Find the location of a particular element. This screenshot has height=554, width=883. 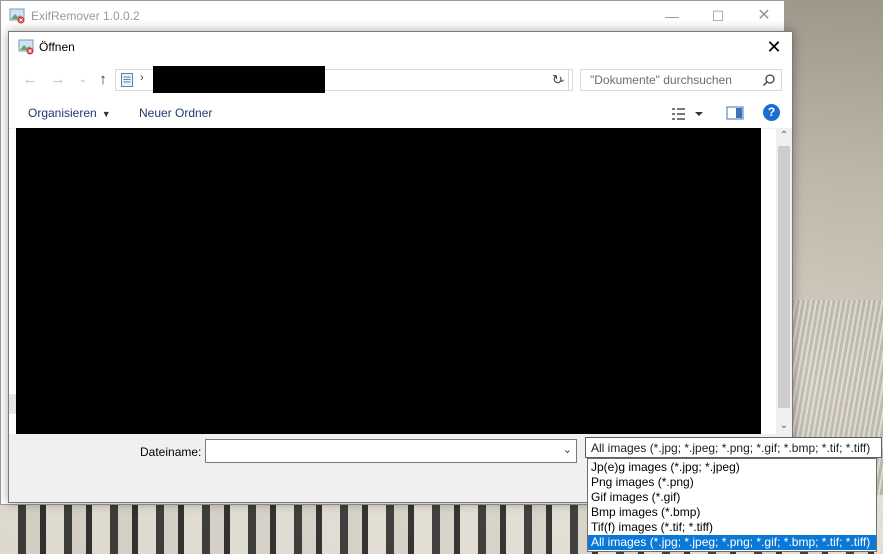

minimize-button: — is located at coordinates (672, 16).